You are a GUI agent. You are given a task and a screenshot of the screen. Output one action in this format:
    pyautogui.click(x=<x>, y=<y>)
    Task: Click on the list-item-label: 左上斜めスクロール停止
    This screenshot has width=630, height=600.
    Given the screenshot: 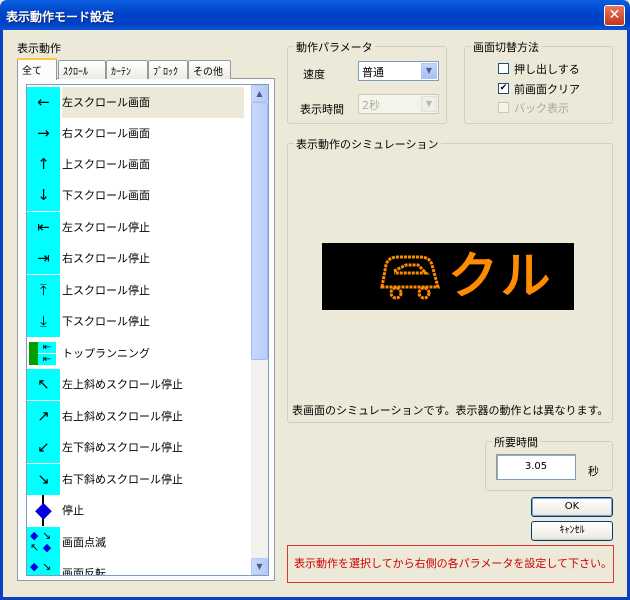 What is the action you would take?
    pyautogui.click(x=122, y=384)
    